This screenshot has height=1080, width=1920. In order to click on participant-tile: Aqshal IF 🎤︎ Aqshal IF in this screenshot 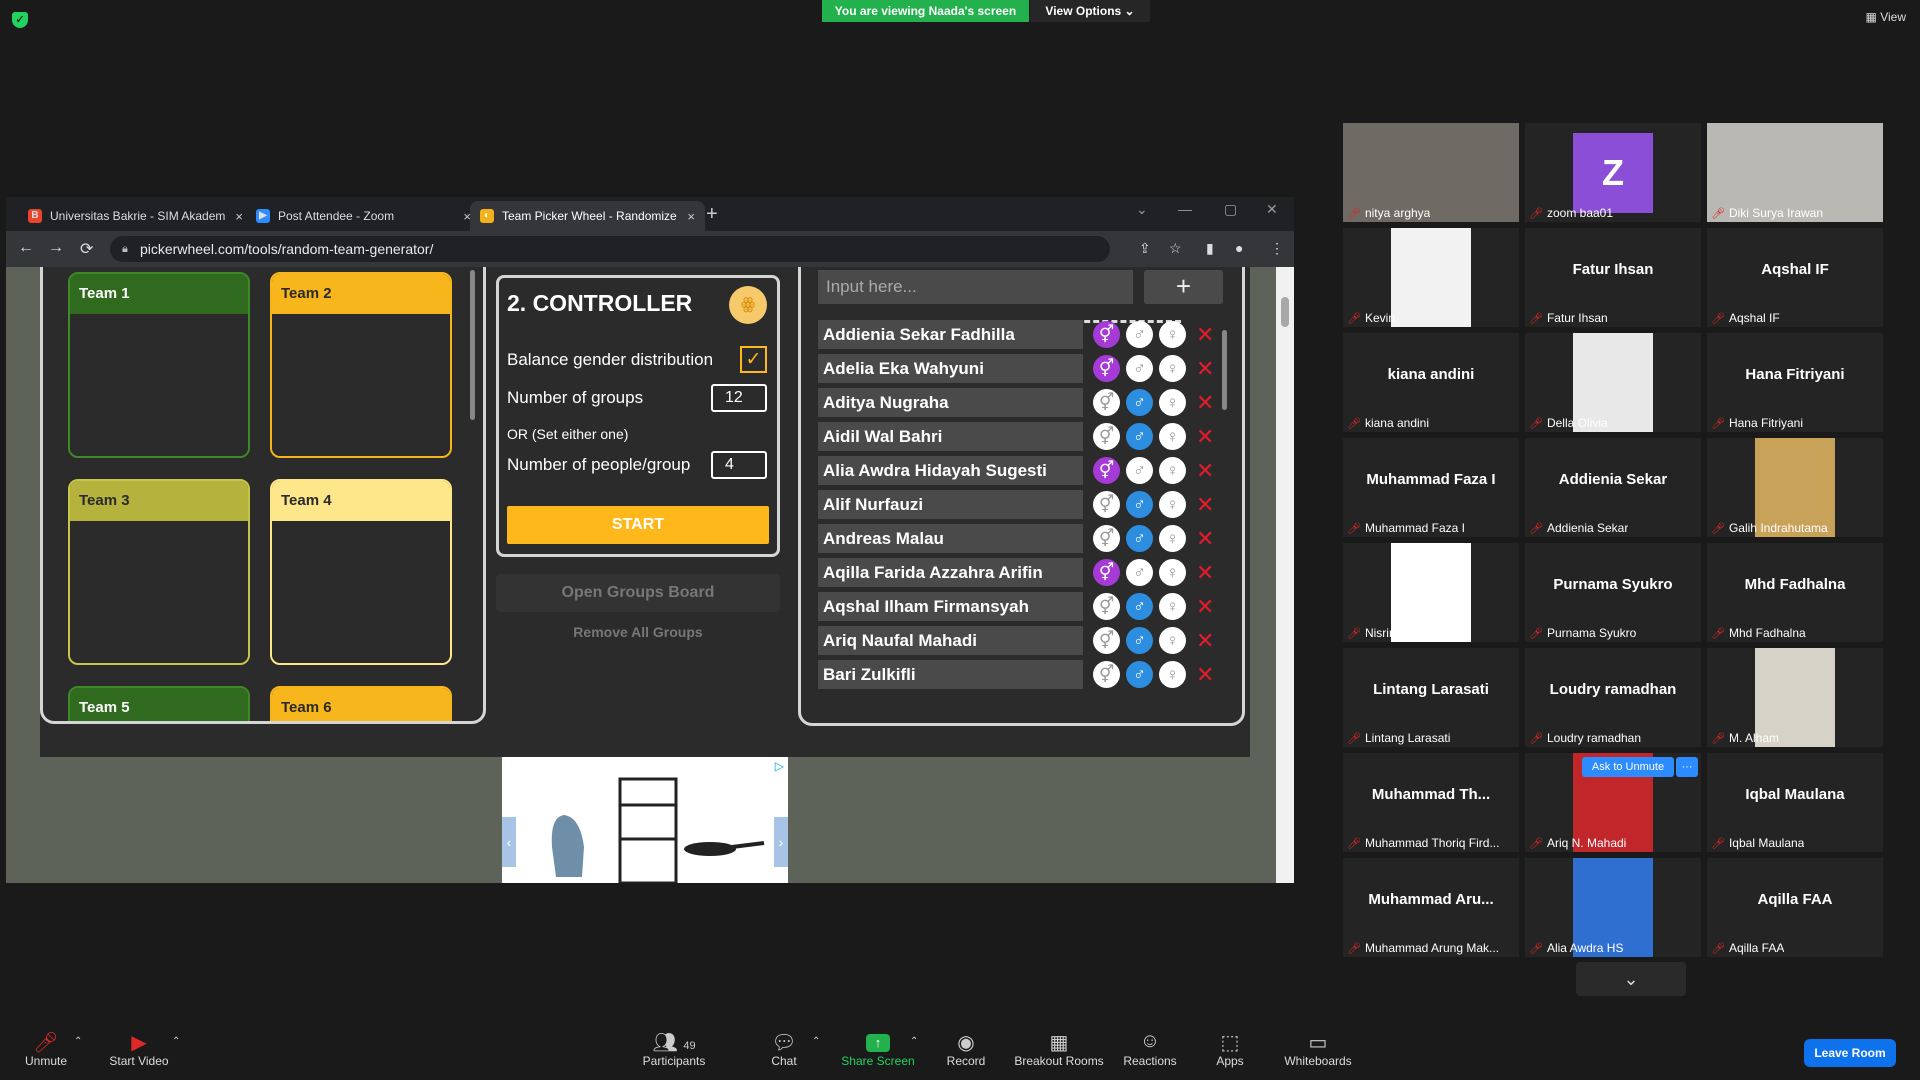, I will do `click(1795, 277)`.